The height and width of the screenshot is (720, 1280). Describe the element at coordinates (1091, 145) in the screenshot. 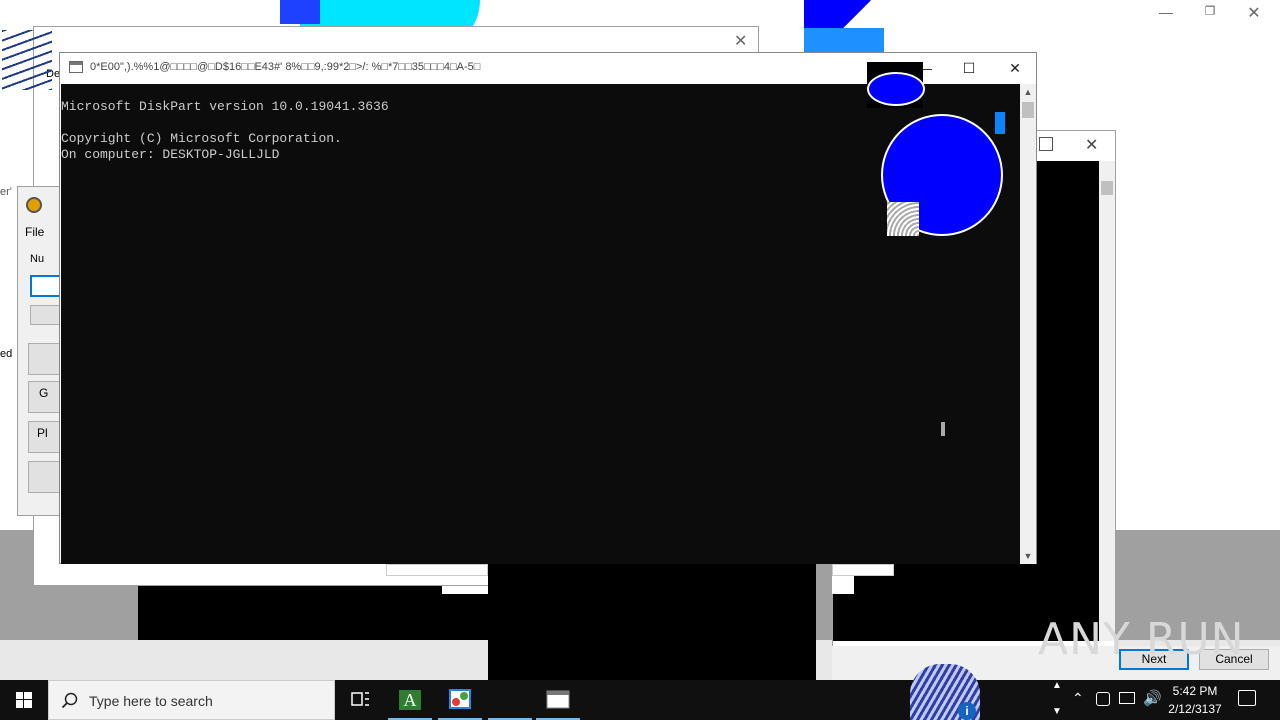

I see `right-bg-close-icon: ✕` at that location.